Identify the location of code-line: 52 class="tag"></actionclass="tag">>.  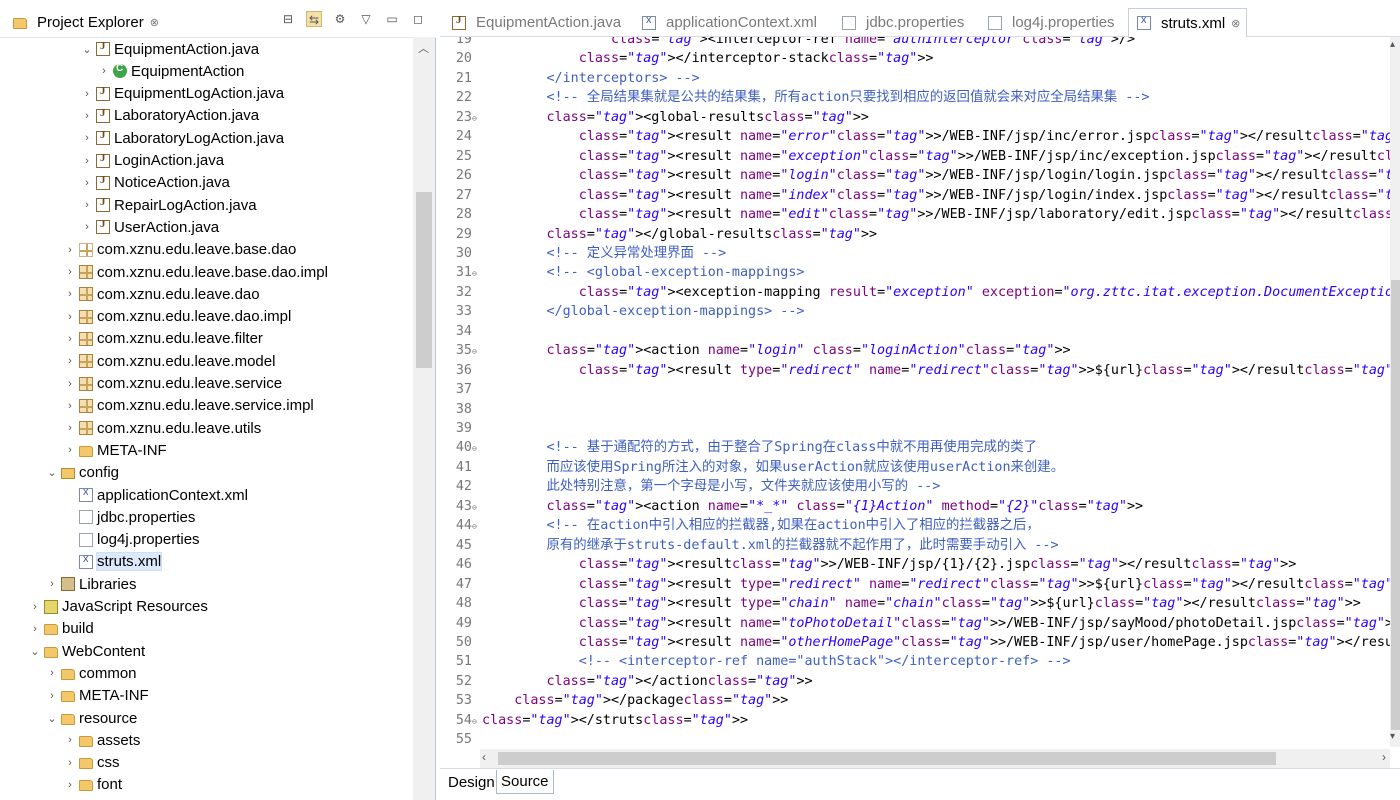
(915, 681).